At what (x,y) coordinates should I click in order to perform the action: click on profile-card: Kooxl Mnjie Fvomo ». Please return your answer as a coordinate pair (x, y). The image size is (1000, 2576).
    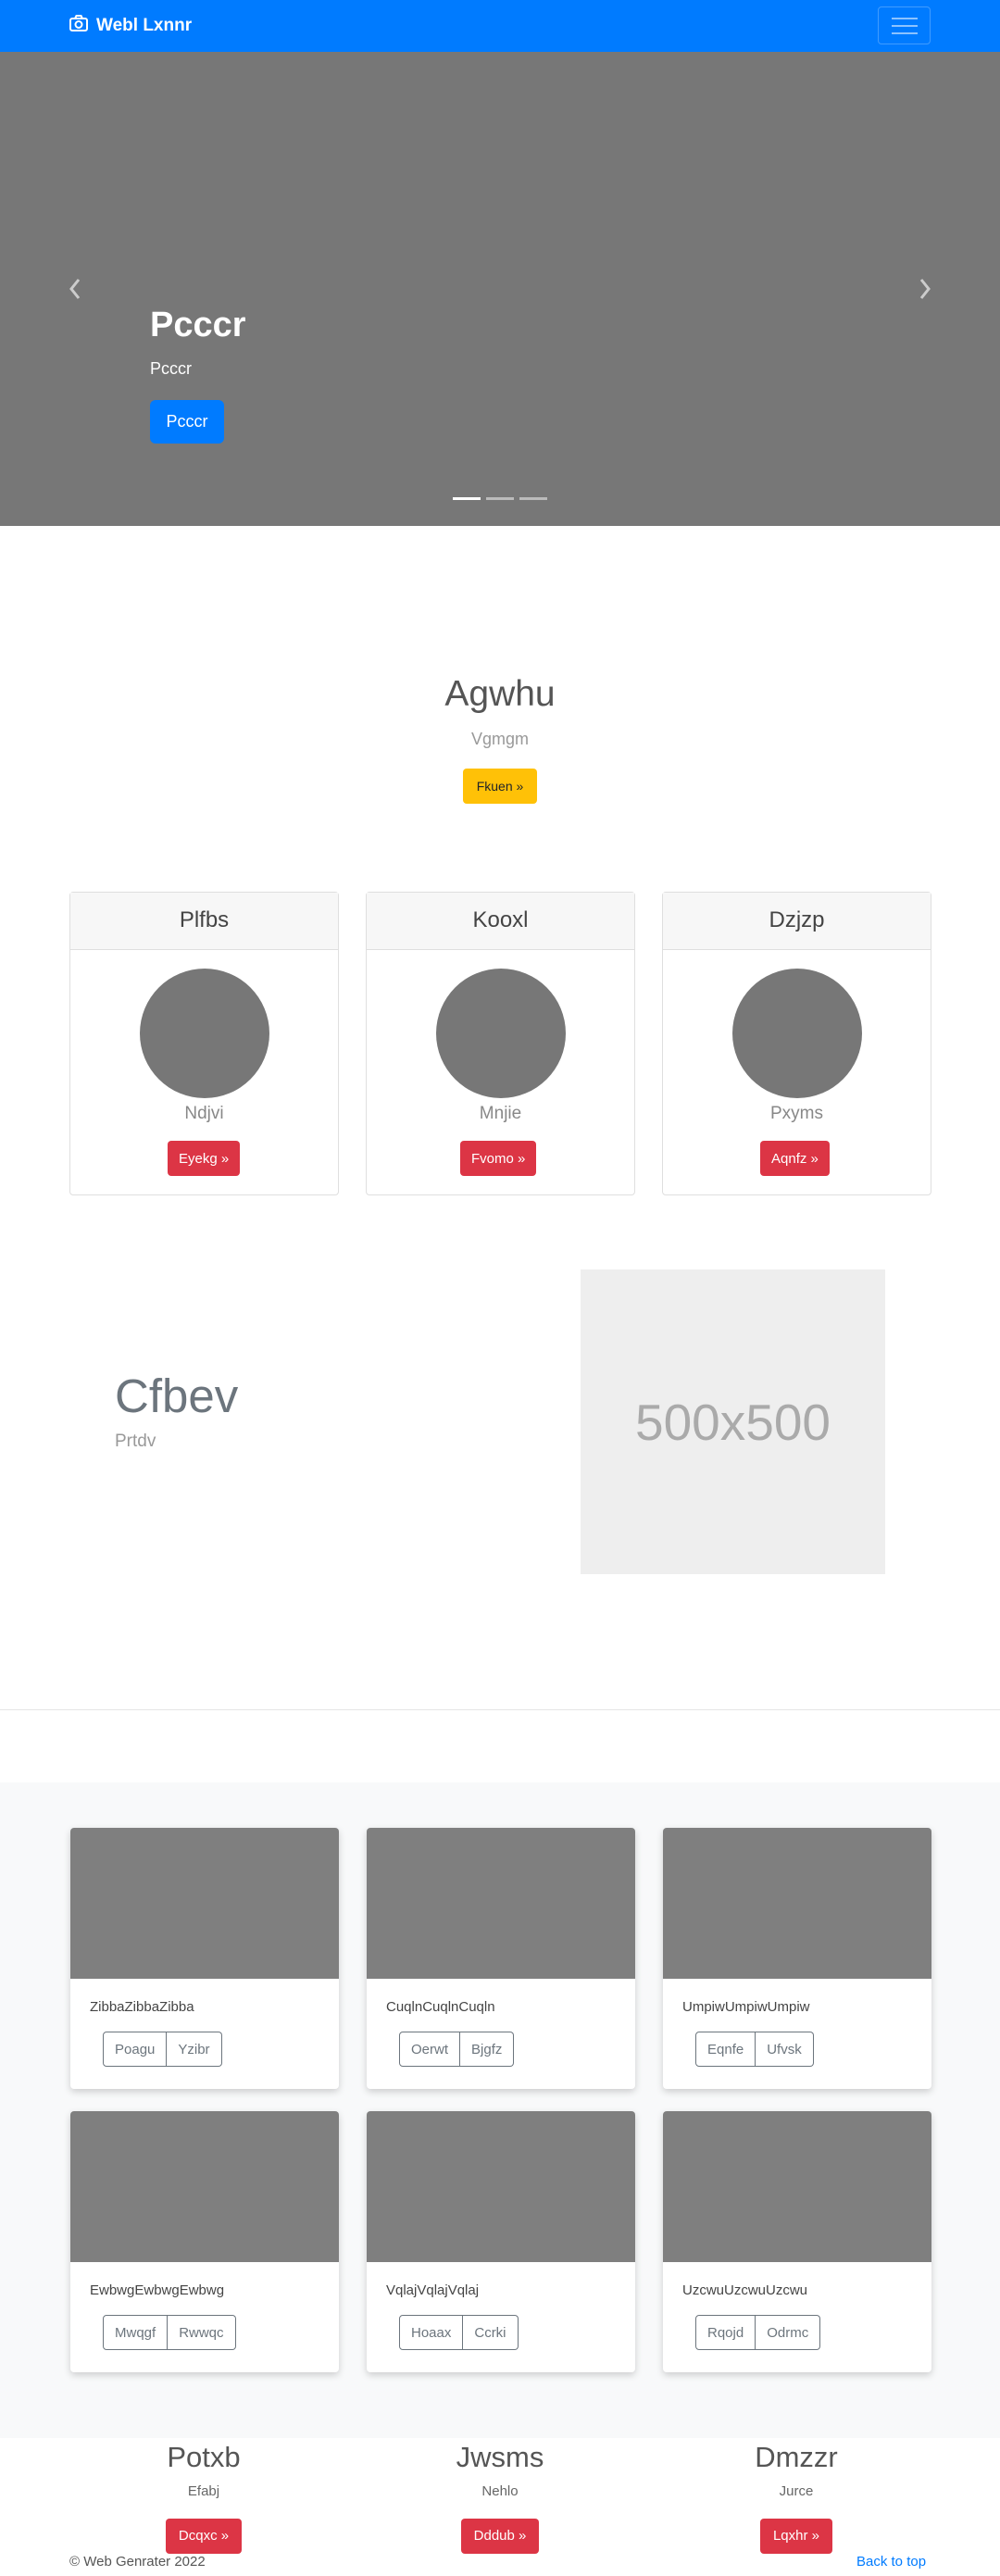
    Looking at the image, I should click on (501, 1043).